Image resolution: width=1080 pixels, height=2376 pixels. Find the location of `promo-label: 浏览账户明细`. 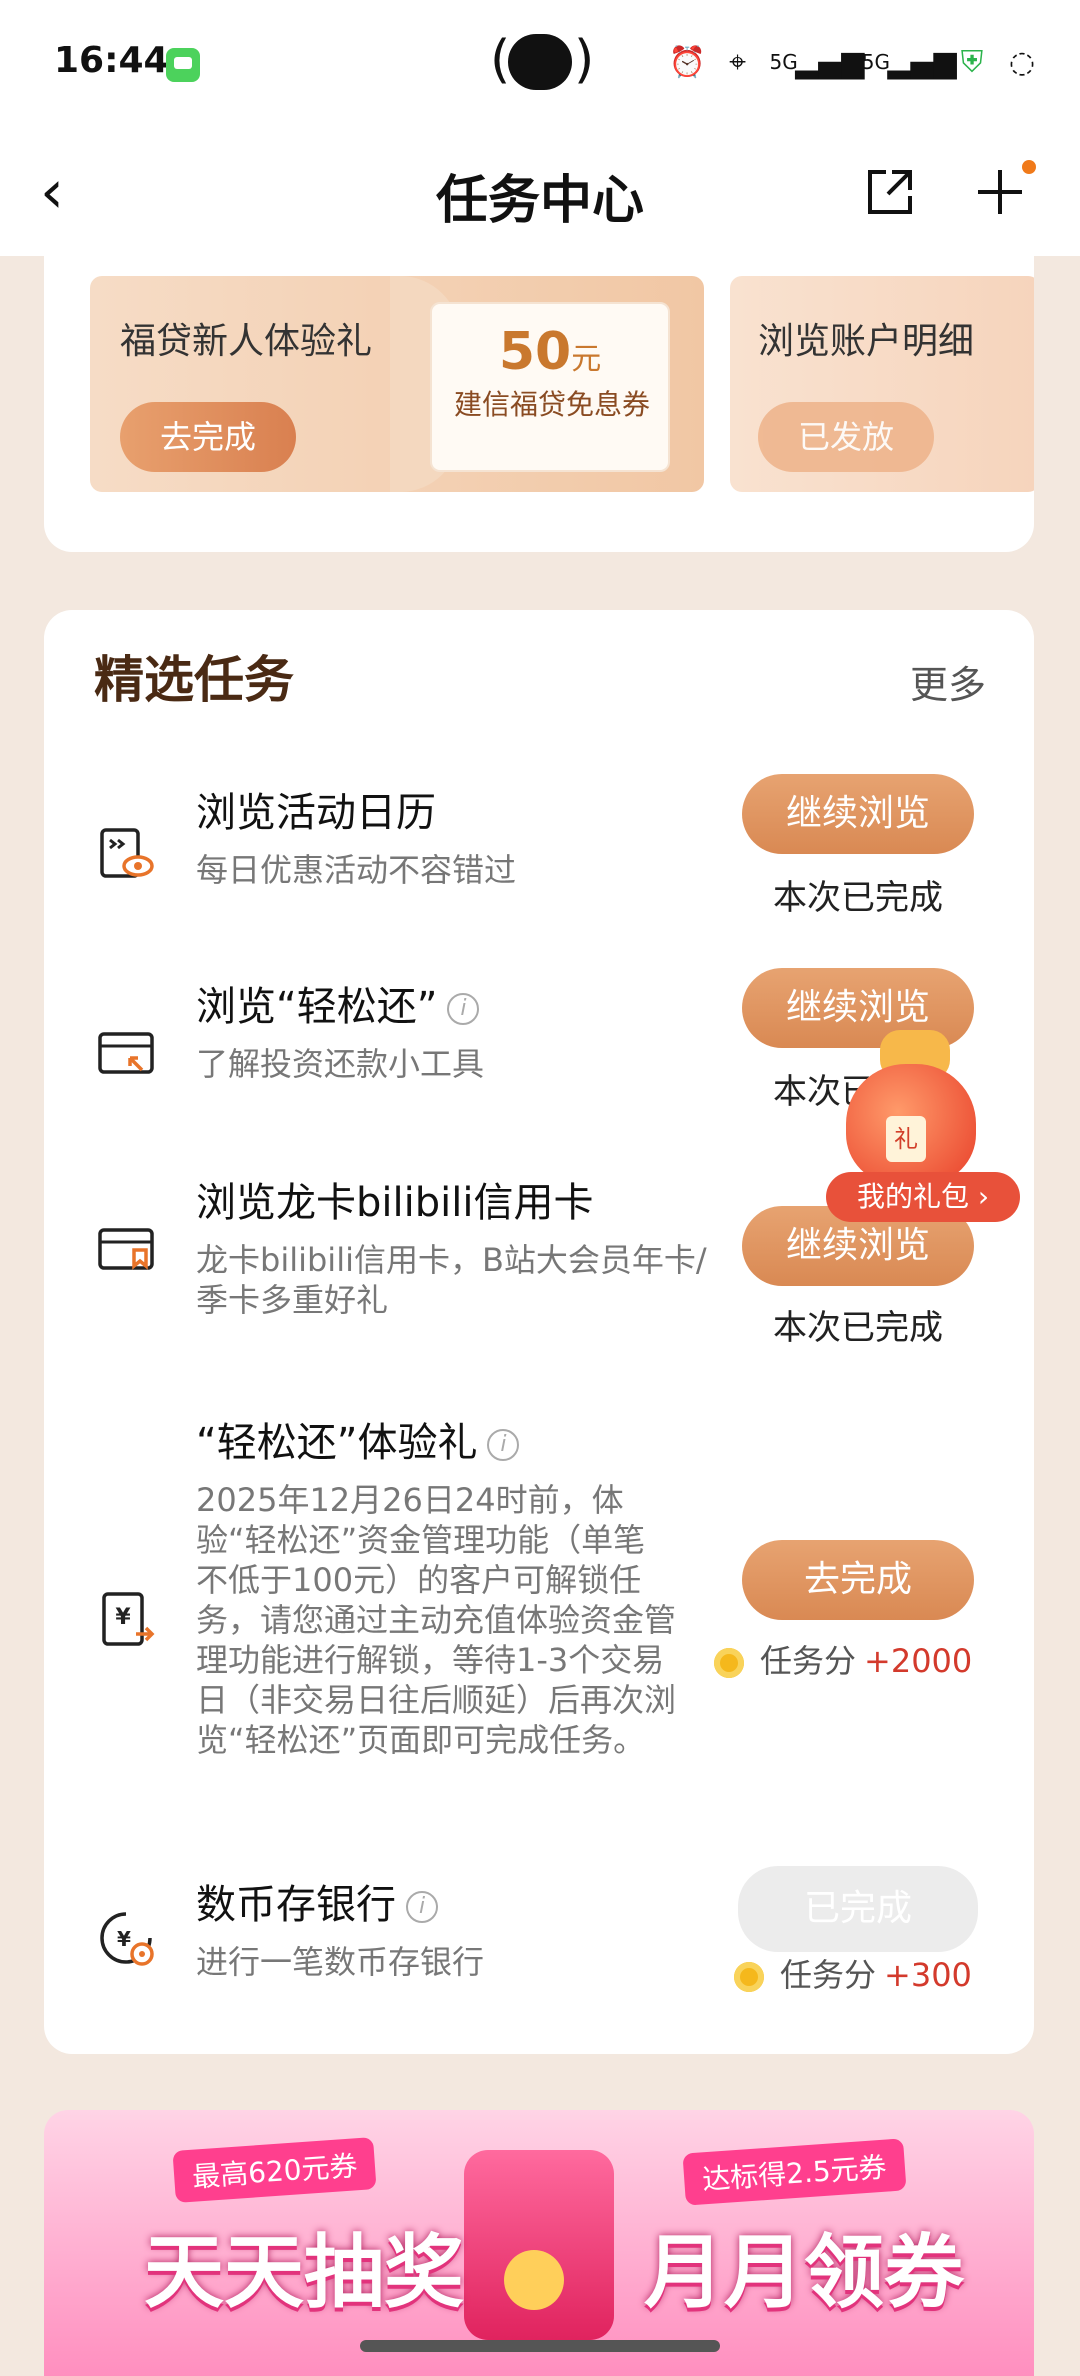

promo-label: 浏览账户明细 is located at coordinates (866, 341).